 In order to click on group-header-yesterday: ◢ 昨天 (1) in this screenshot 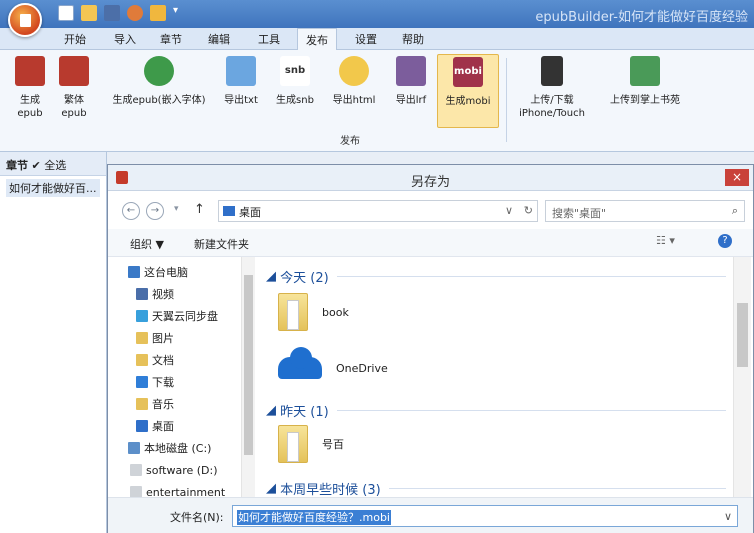, I will do `click(496, 410)`.